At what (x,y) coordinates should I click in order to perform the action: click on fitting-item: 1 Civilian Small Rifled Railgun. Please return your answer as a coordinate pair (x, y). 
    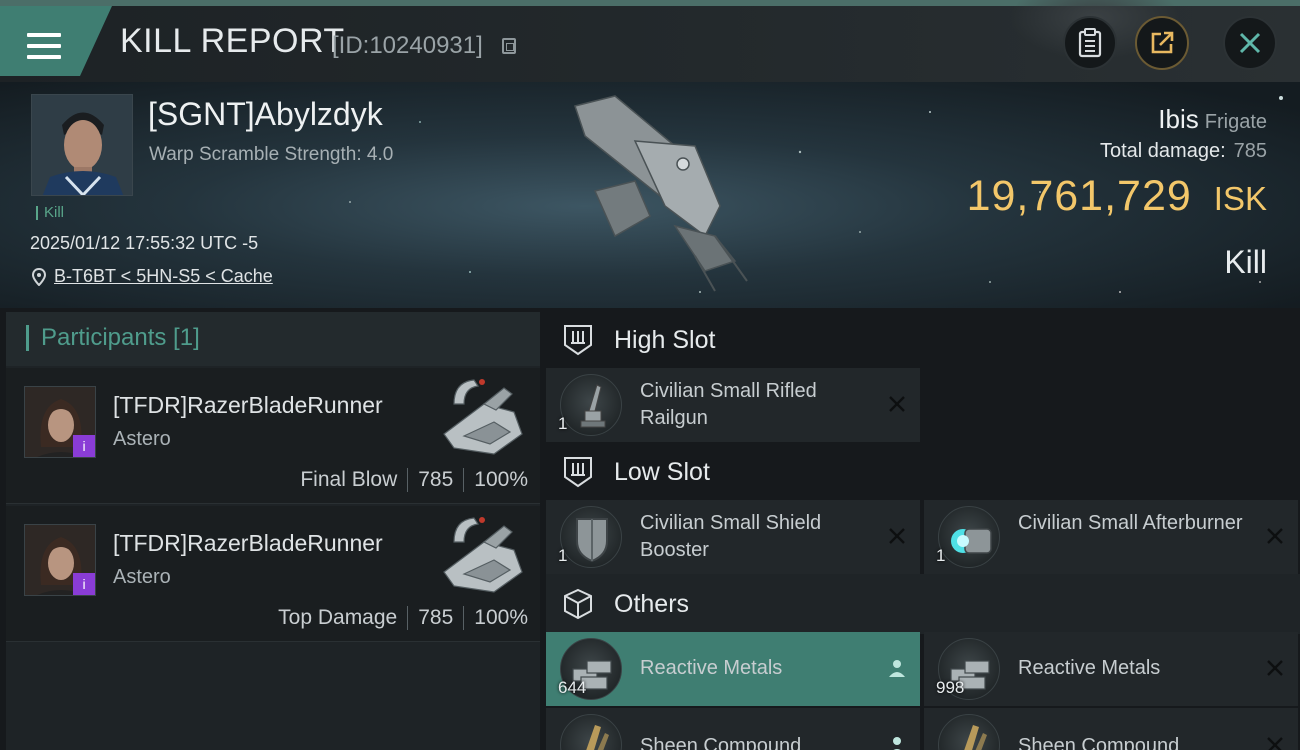
    Looking at the image, I should click on (733, 405).